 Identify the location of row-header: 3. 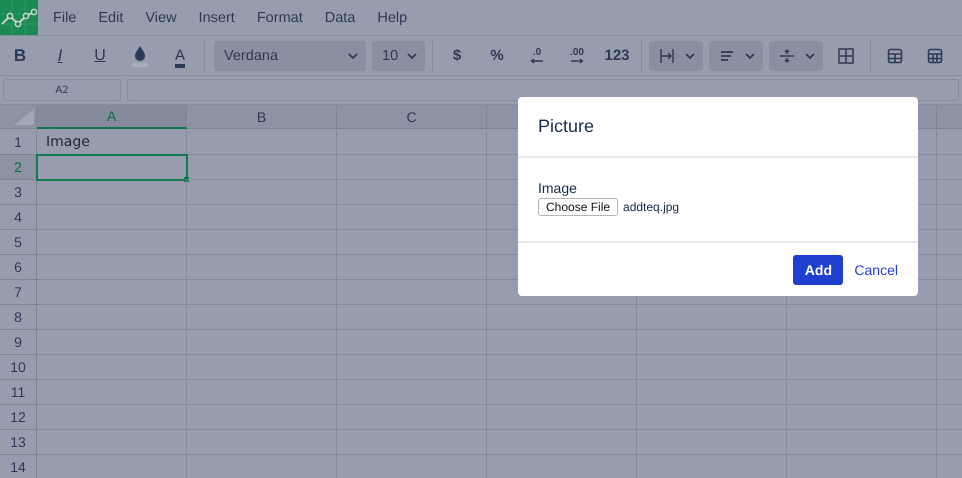
(18, 192).